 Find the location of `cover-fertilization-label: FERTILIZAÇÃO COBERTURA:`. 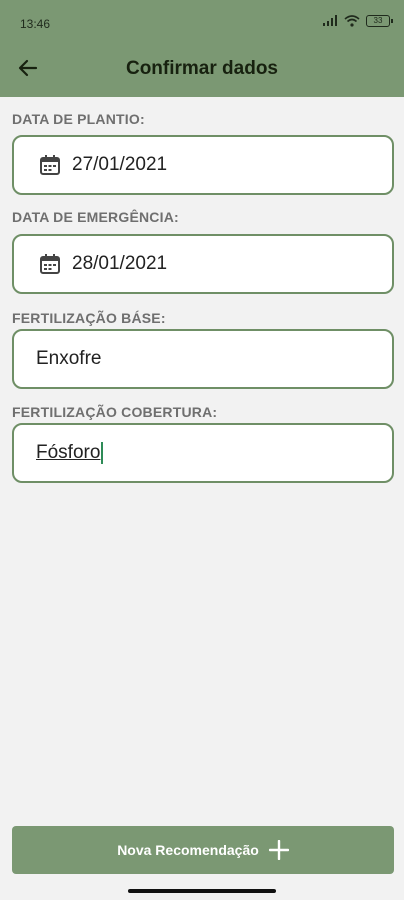

cover-fertilization-label: FERTILIZAÇÃO COBERTURA: is located at coordinates (115, 412).